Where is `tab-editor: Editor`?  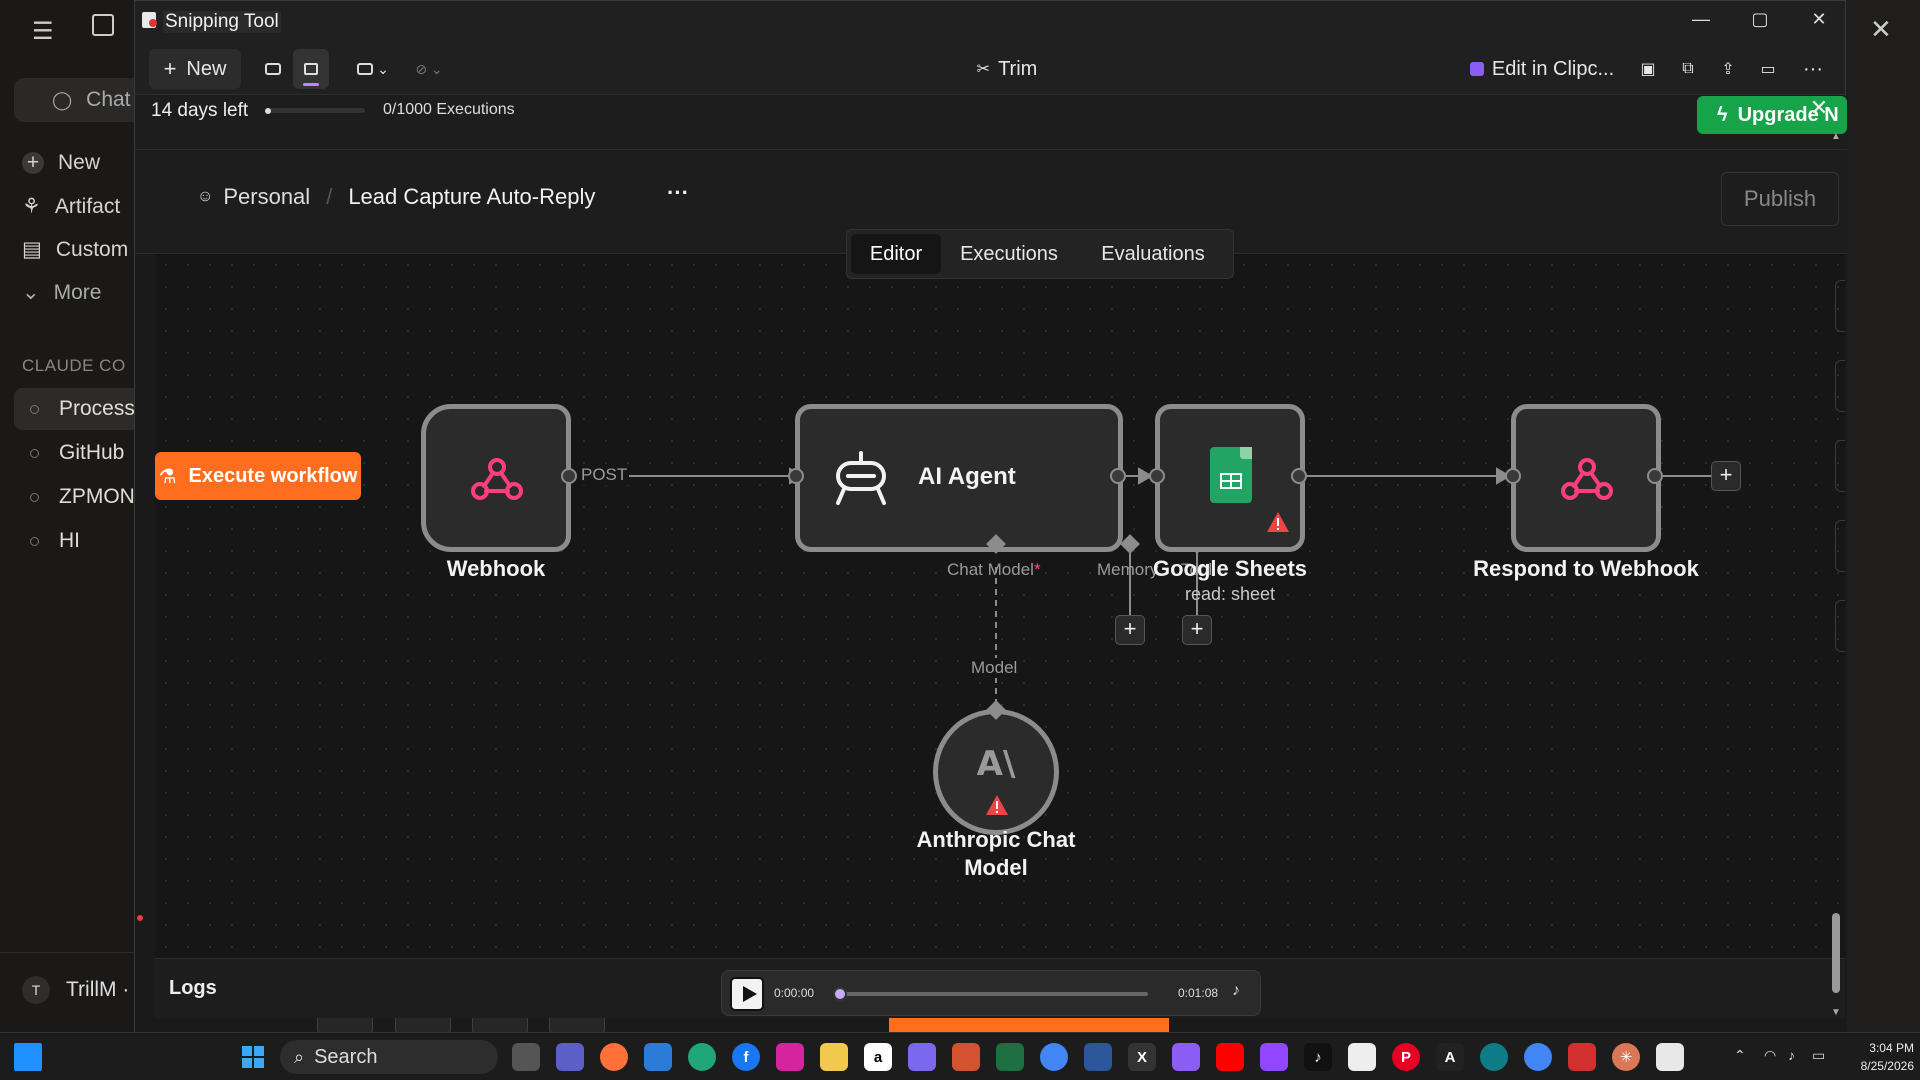 tab-editor: Editor is located at coordinates (896, 254).